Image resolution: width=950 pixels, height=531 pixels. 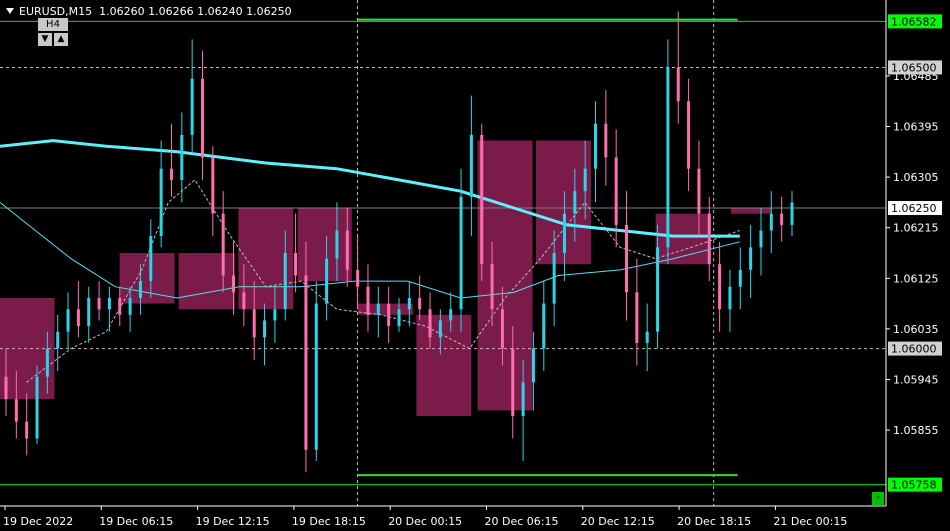 I want to click on price-tag-label: 1.05758, so click(x=914, y=485).